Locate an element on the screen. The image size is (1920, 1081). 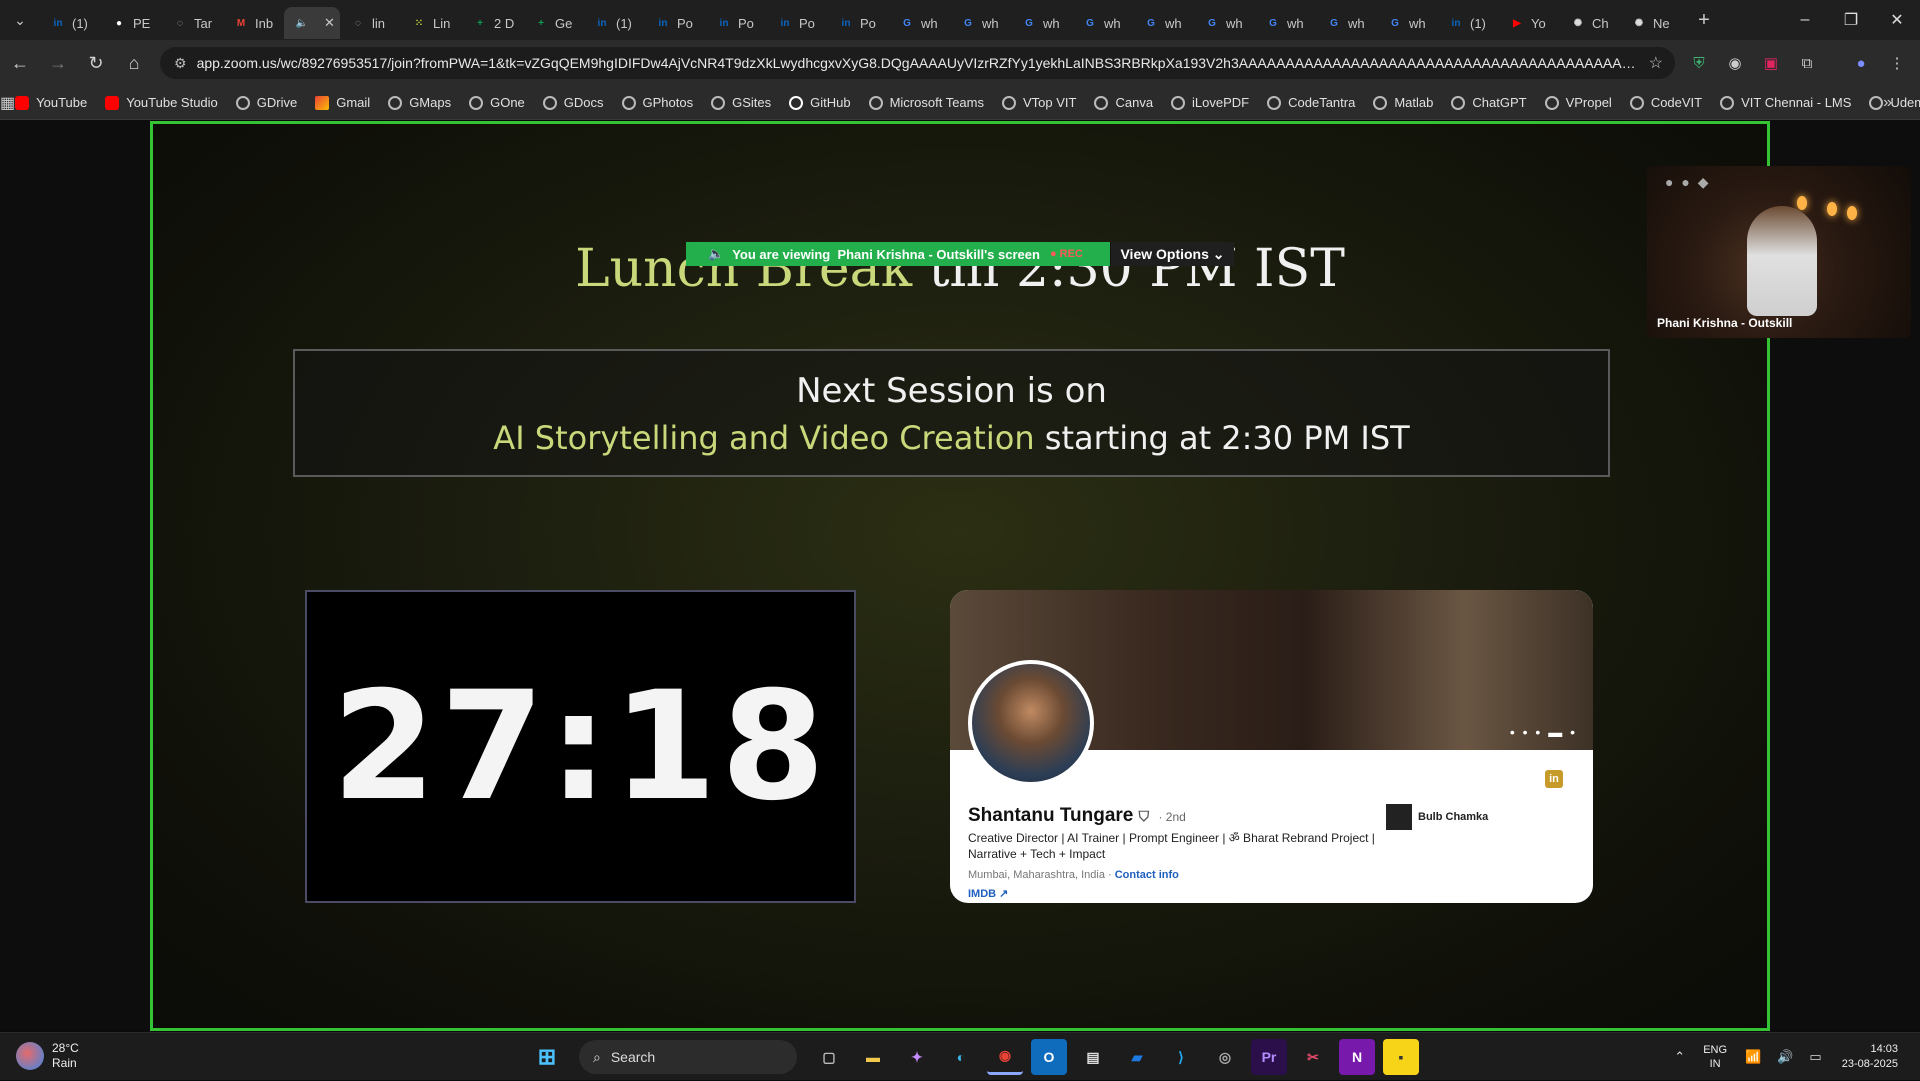
browser-tab: ◌ Tar is located at coordinates (192, 23).